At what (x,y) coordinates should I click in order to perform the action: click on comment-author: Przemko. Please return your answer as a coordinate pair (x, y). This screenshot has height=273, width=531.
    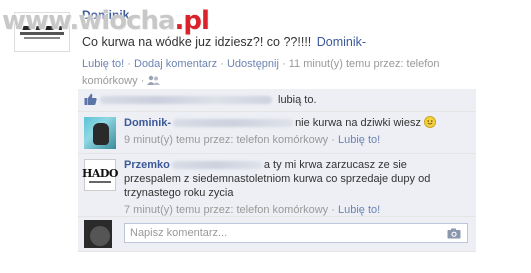
    Looking at the image, I should click on (147, 165).